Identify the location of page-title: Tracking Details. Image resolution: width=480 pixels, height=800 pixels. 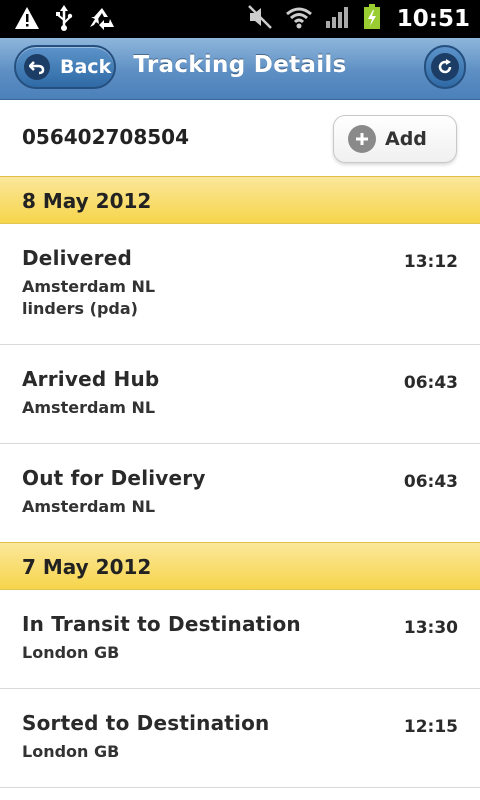
(240, 65).